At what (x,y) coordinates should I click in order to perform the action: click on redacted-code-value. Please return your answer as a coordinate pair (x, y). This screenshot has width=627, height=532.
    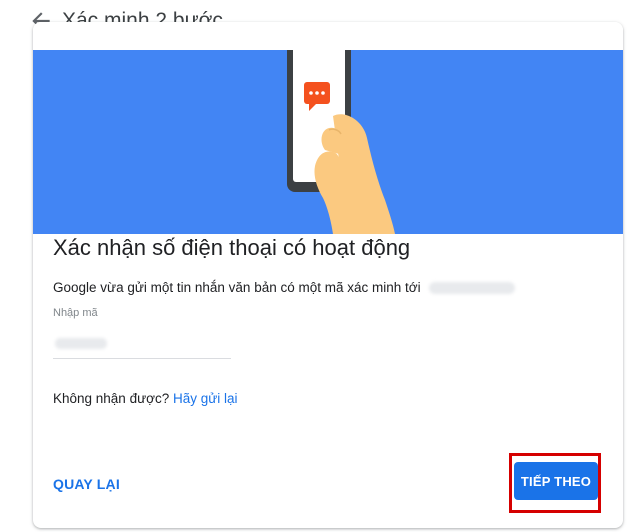
    Looking at the image, I should click on (81, 343).